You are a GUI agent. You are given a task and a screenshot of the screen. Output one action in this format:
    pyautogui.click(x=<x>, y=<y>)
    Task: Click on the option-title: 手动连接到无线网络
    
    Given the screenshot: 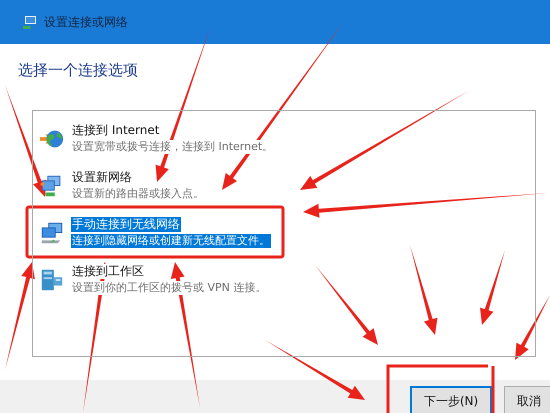 What is the action you would take?
    pyautogui.click(x=126, y=224)
    